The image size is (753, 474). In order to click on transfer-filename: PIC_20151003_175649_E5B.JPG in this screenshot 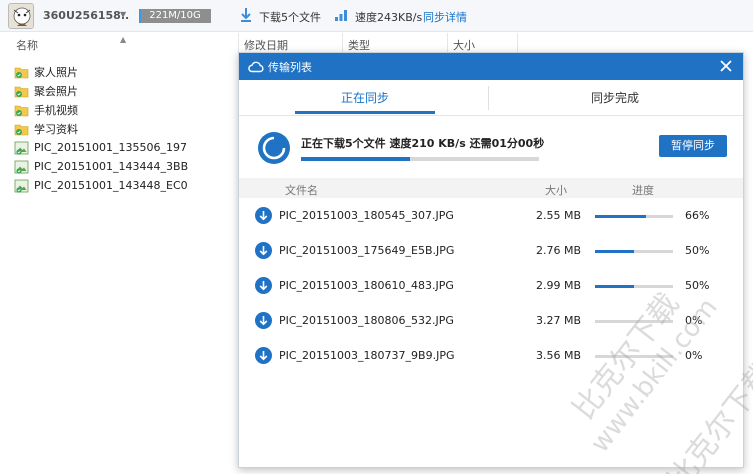, I will do `click(367, 250)`.